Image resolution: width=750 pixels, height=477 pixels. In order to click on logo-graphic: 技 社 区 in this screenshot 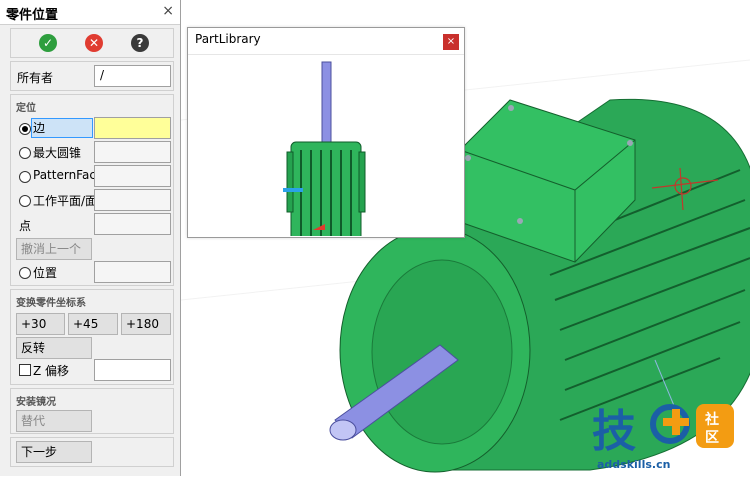, I will do `click(663, 430)`.